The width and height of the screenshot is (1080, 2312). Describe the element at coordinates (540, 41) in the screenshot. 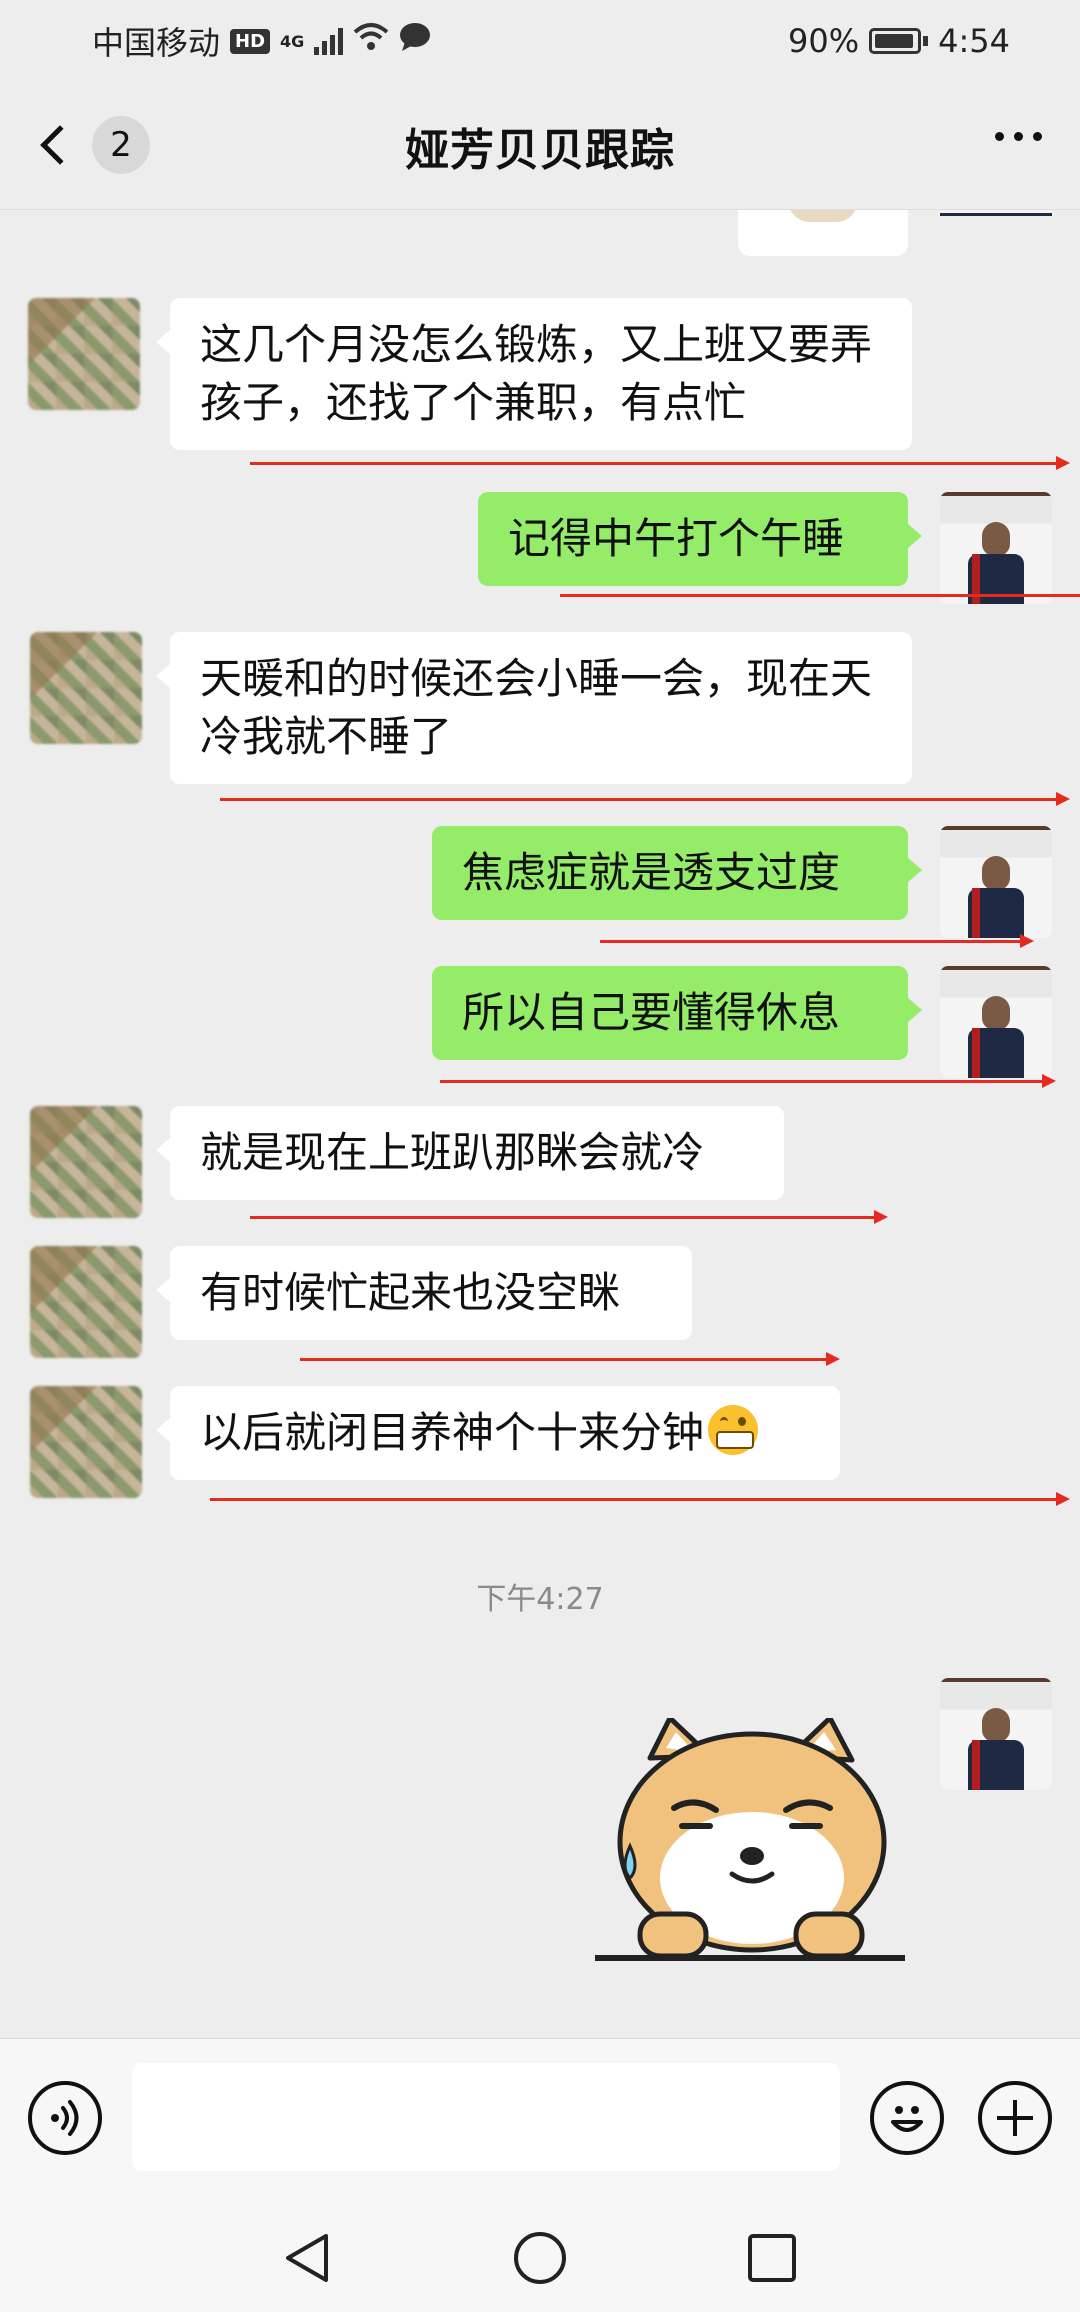

I see `status-bar: 中国移动 HD 4G 90% 4:54` at that location.